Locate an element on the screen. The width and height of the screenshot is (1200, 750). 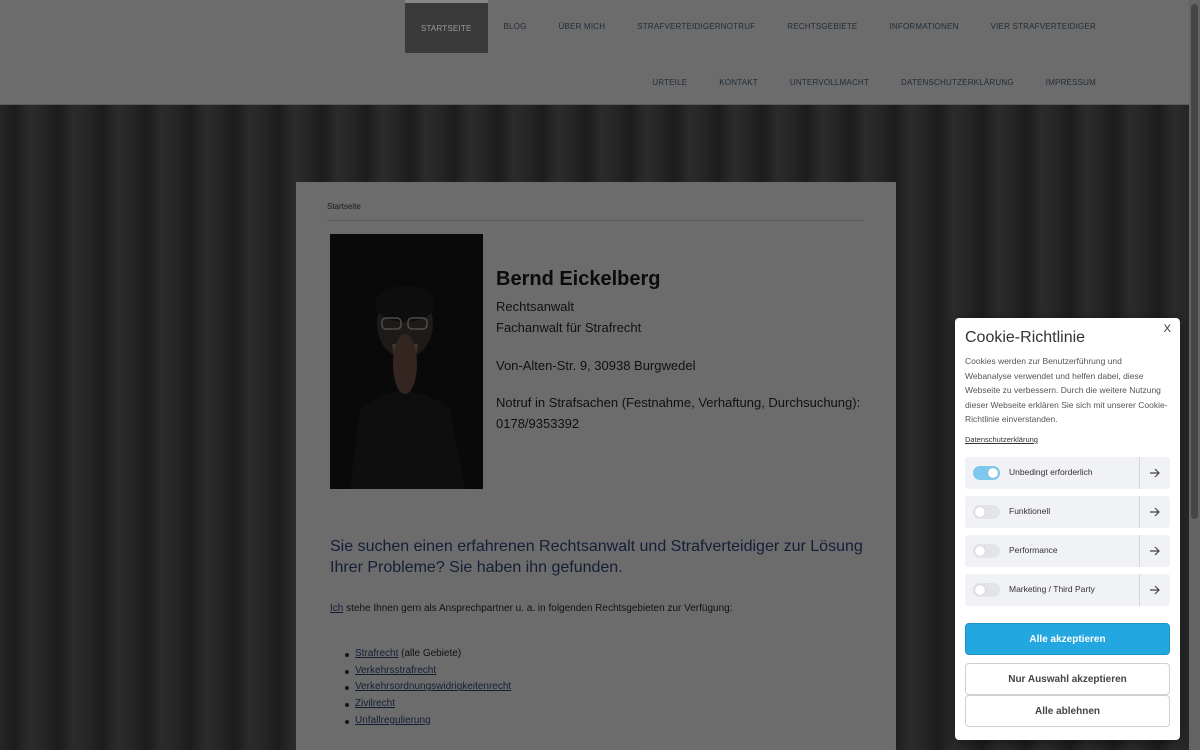
functional-toggle is located at coordinates (986, 512).